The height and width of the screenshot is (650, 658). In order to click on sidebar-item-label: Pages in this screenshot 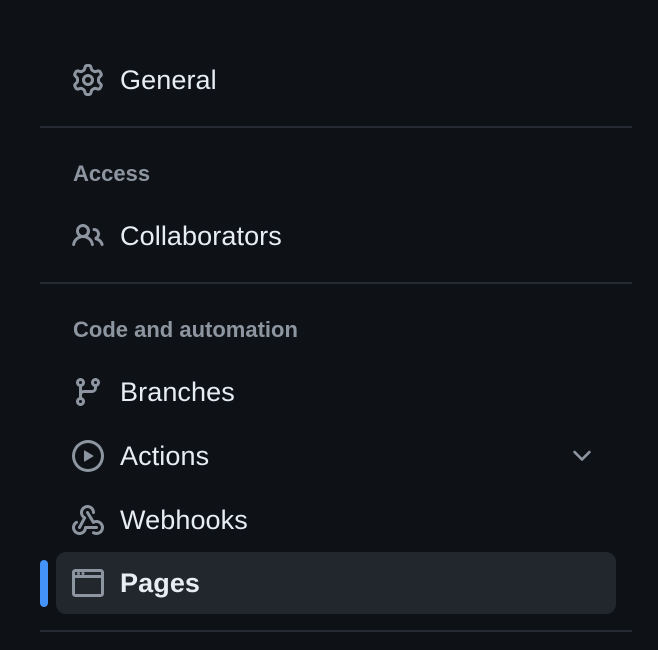, I will do `click(160, 583)`.